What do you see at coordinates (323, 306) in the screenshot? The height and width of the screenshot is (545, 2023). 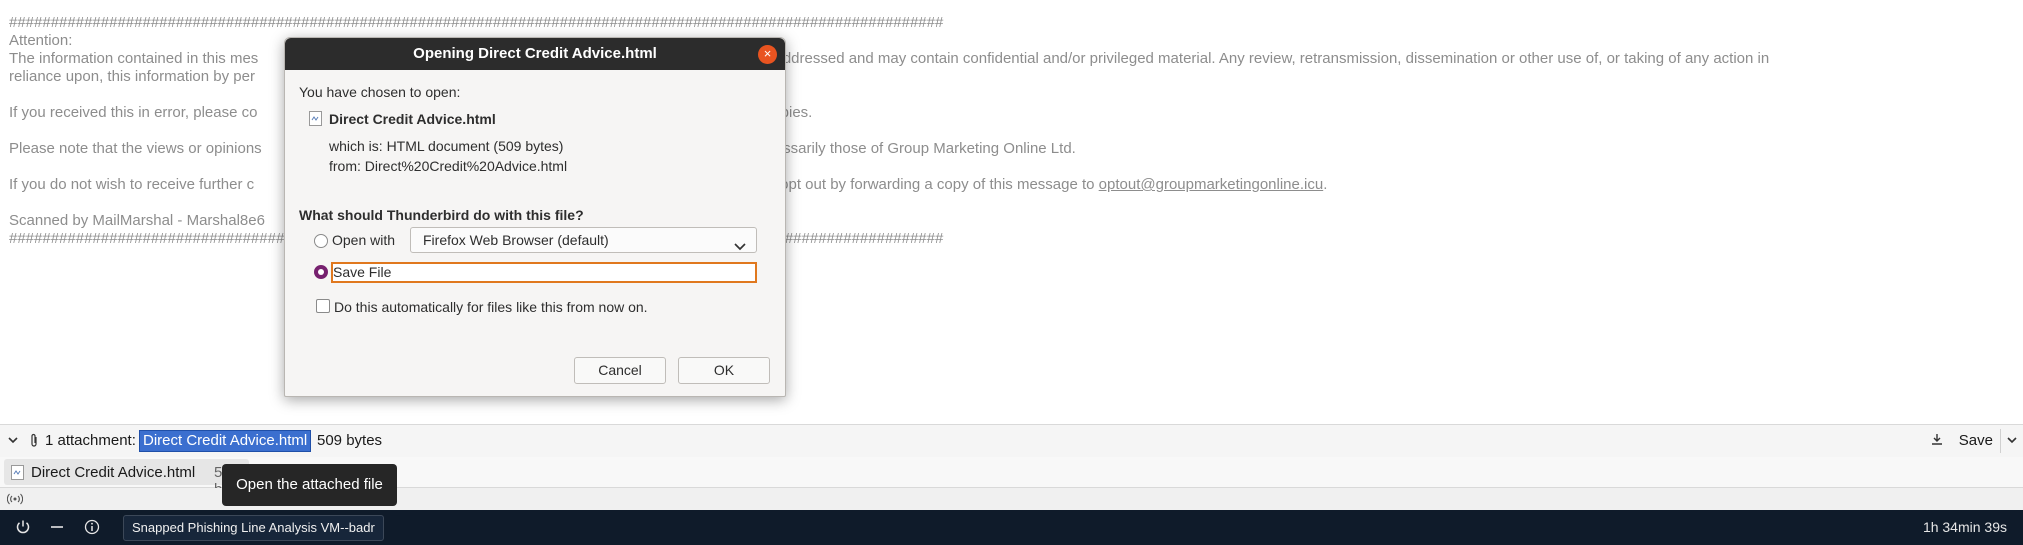 I see `auto-action-checkbox` at bounding box center [323, 306].